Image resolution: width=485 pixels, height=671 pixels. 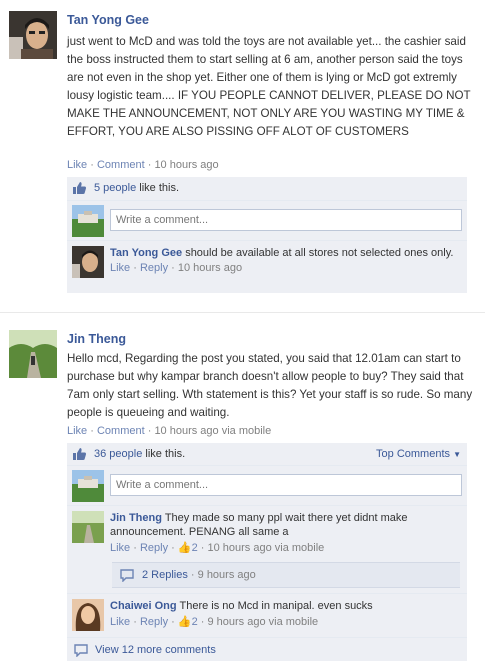 I want to click on comment-actions: Like · Reply · 10 hours ago, so click(x=176, y=268).